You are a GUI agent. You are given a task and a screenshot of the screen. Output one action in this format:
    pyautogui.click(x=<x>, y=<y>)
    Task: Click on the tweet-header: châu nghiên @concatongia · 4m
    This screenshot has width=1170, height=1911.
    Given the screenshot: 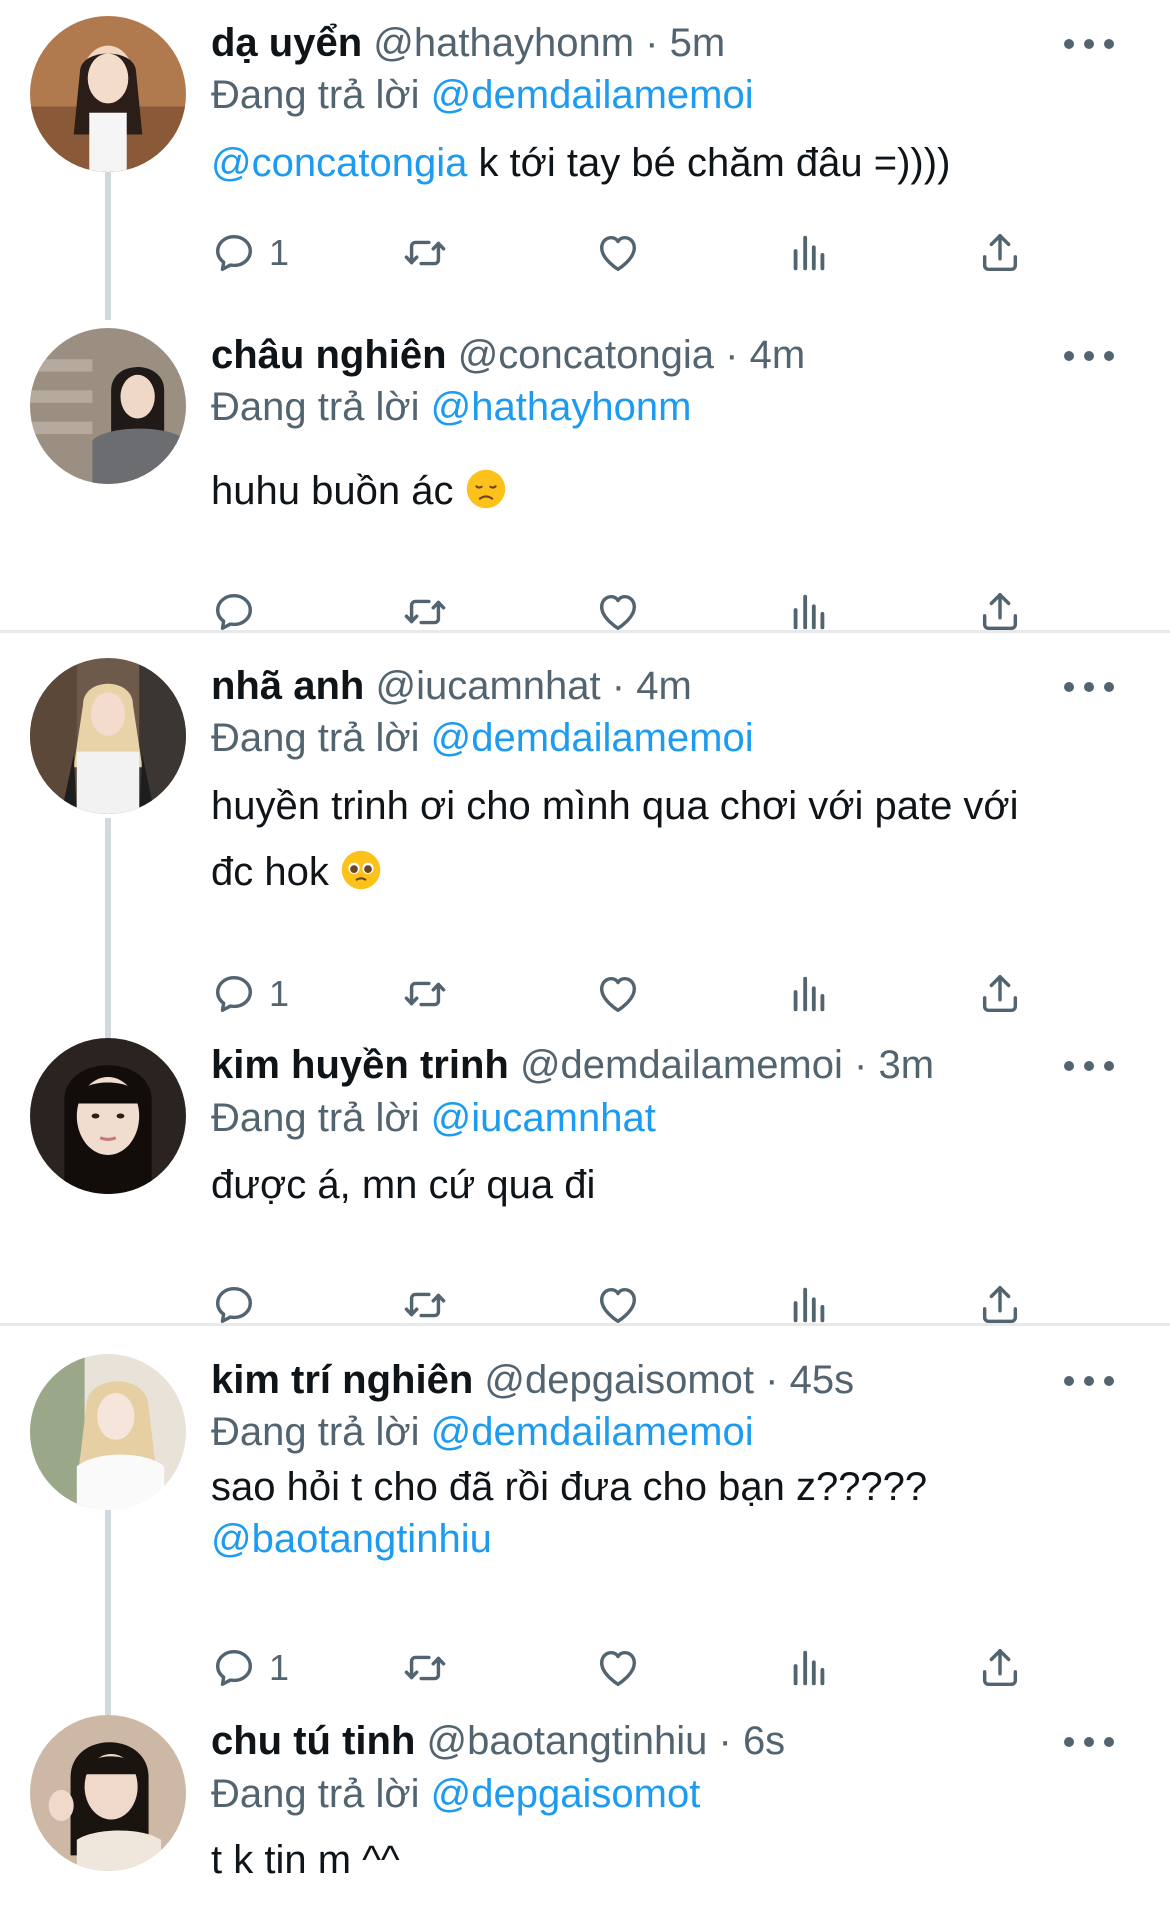 What is the action you would take?
    pyautogui.click(x=630, y=355)
    